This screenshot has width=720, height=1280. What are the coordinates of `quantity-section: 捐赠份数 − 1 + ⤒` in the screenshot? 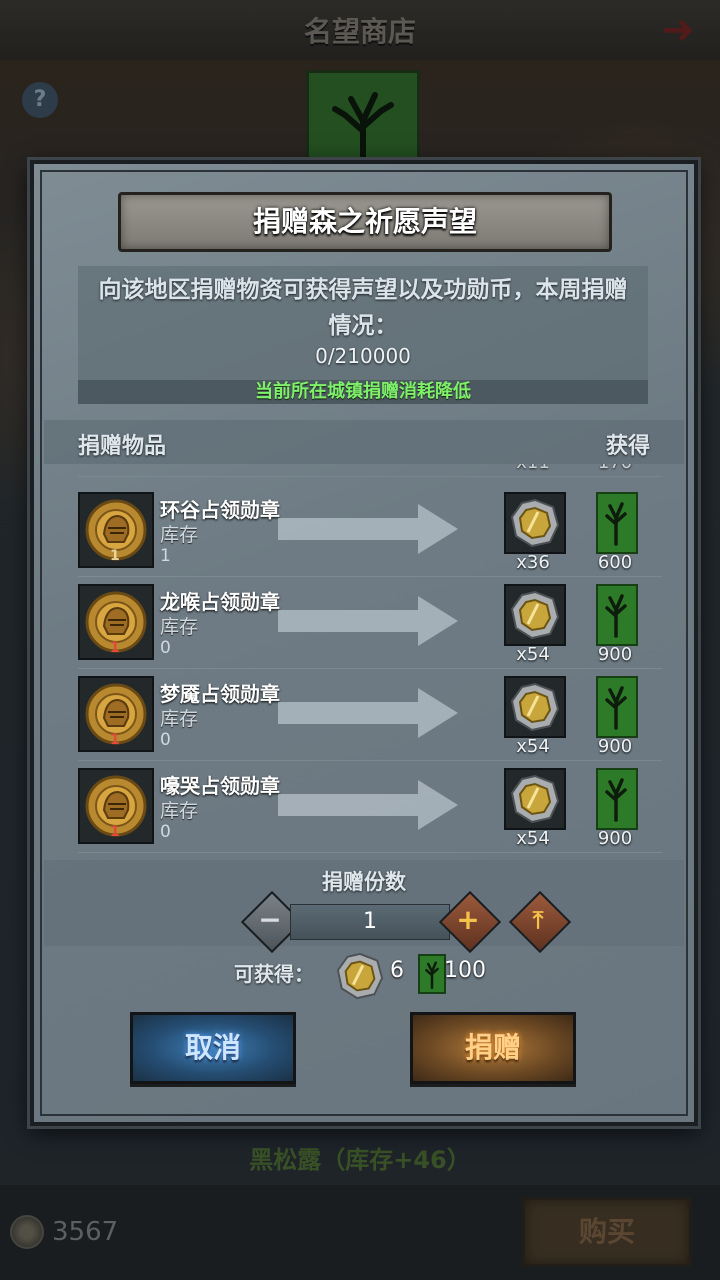 It's located at (364, 907).